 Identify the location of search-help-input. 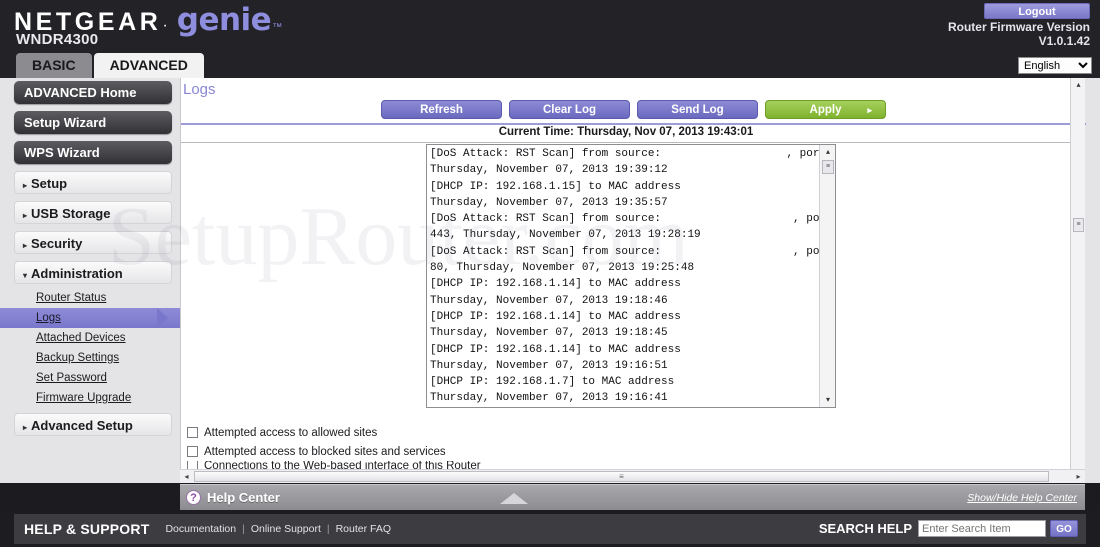
(982, 528).